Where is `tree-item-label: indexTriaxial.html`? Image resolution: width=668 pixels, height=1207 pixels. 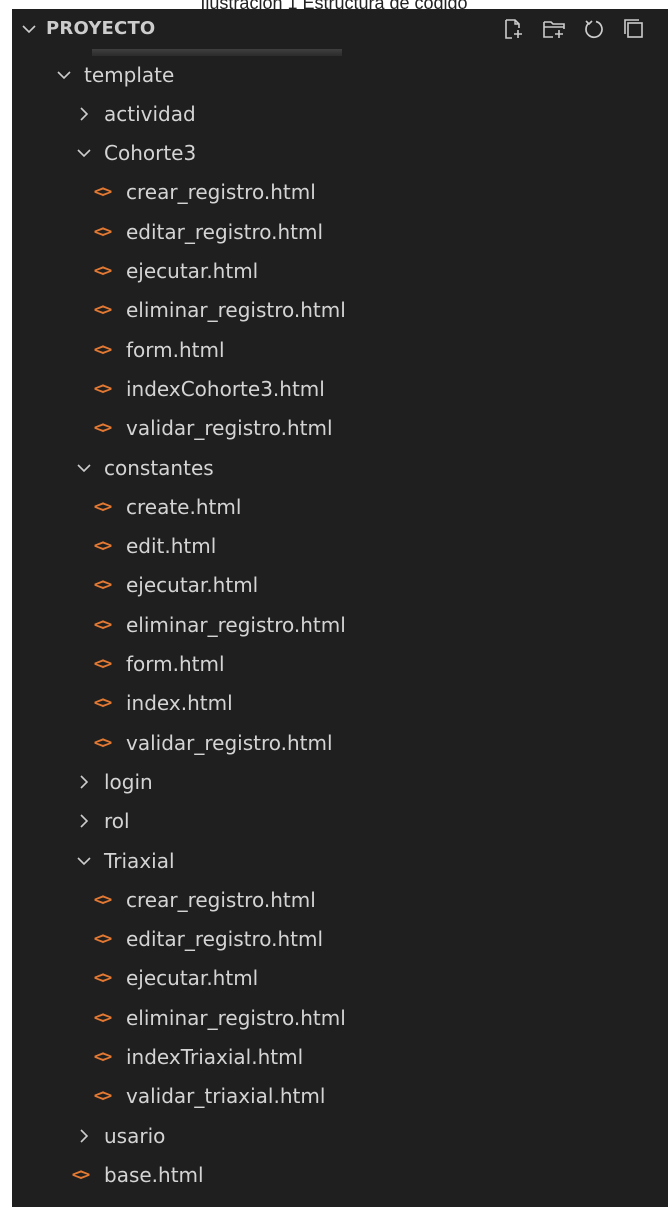 tree-item-label: indexTriaxial.html is located at coordinates (215, 1057).